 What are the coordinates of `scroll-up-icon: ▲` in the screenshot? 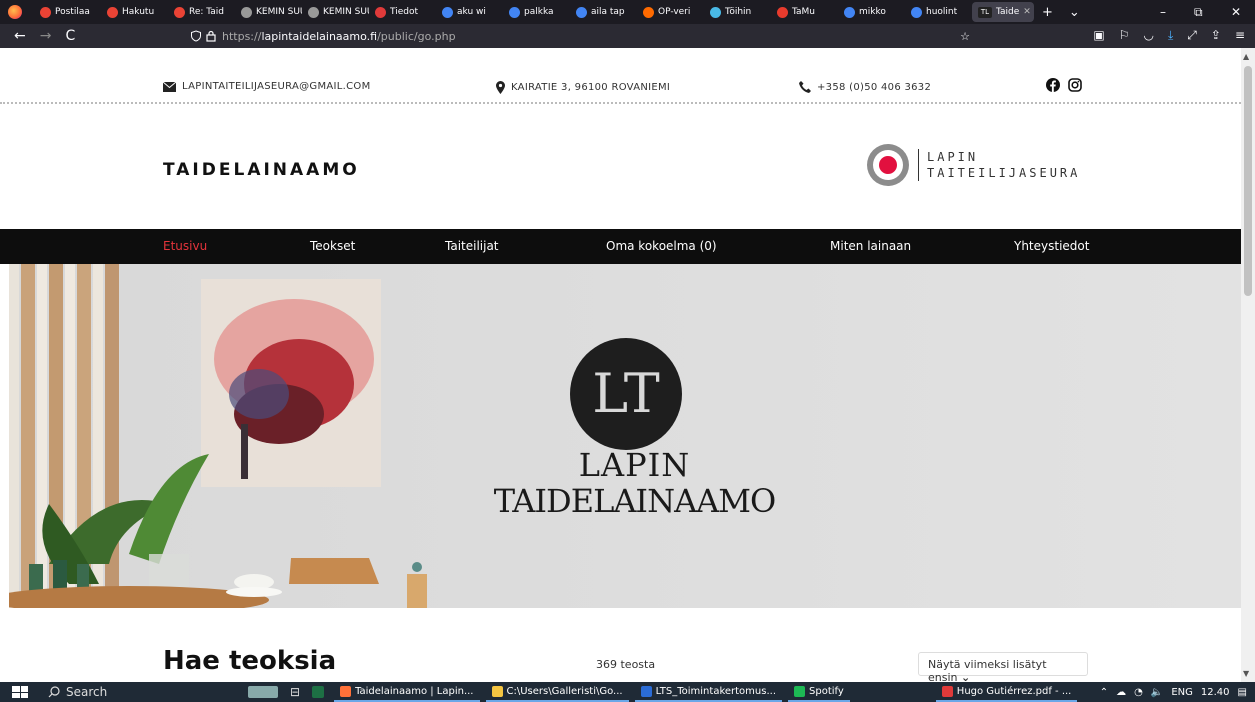 It's located at (1246, 56).